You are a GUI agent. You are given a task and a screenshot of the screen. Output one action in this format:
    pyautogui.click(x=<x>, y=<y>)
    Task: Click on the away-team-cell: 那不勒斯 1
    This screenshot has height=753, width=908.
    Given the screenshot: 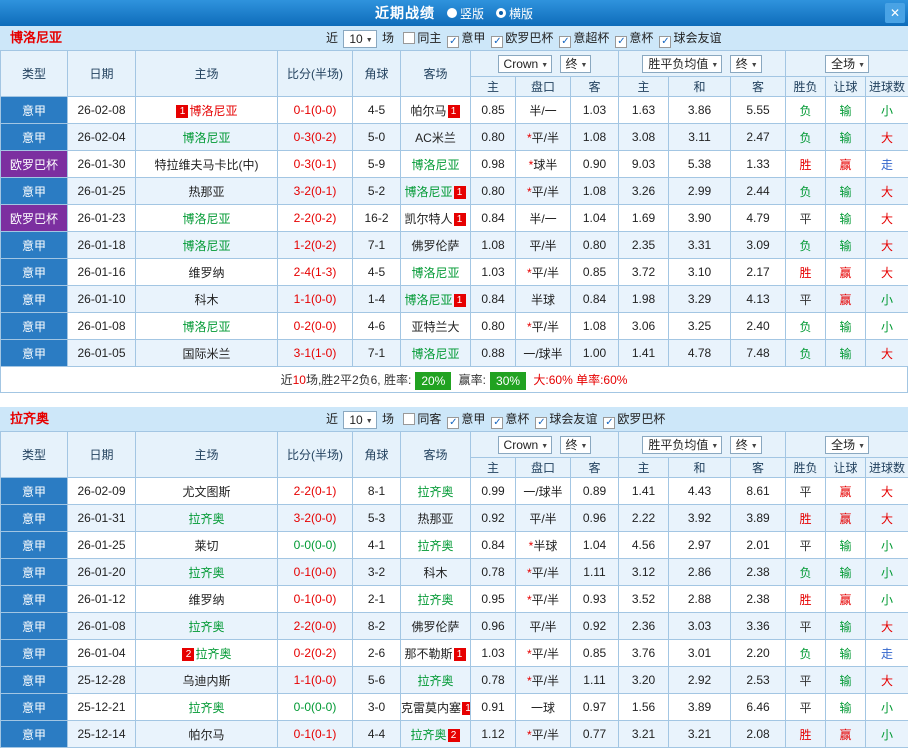 What is the action you would take?
    pyautogui.click(x=435, y=653)
    